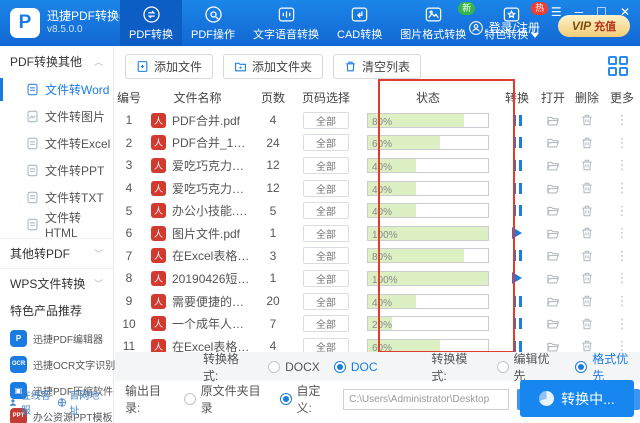 The image size is (640, 423). What do you see at coordinates (607, 367) in the screenshot?
I see `mode-option-format-priority: 格式优先` at bounding box center [607, 367].